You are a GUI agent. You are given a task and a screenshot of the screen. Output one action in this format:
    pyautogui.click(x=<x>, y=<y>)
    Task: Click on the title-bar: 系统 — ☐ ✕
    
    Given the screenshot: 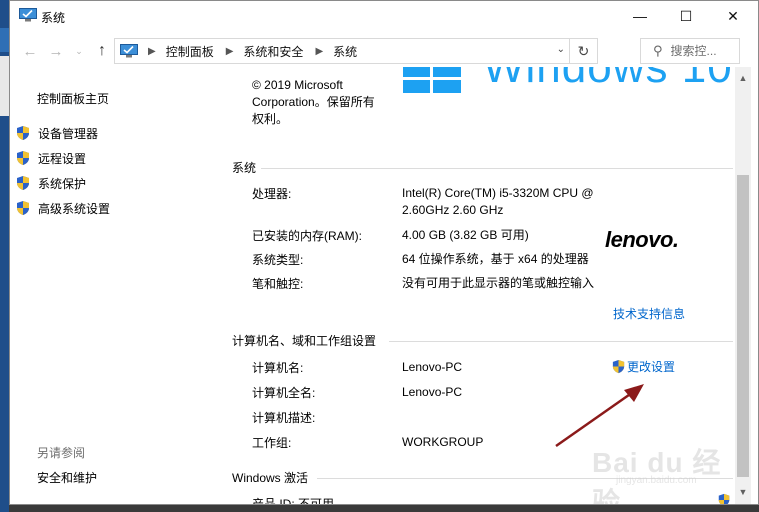 What is the action you would take?
    pyautogui.click(x=384, y=16)
    